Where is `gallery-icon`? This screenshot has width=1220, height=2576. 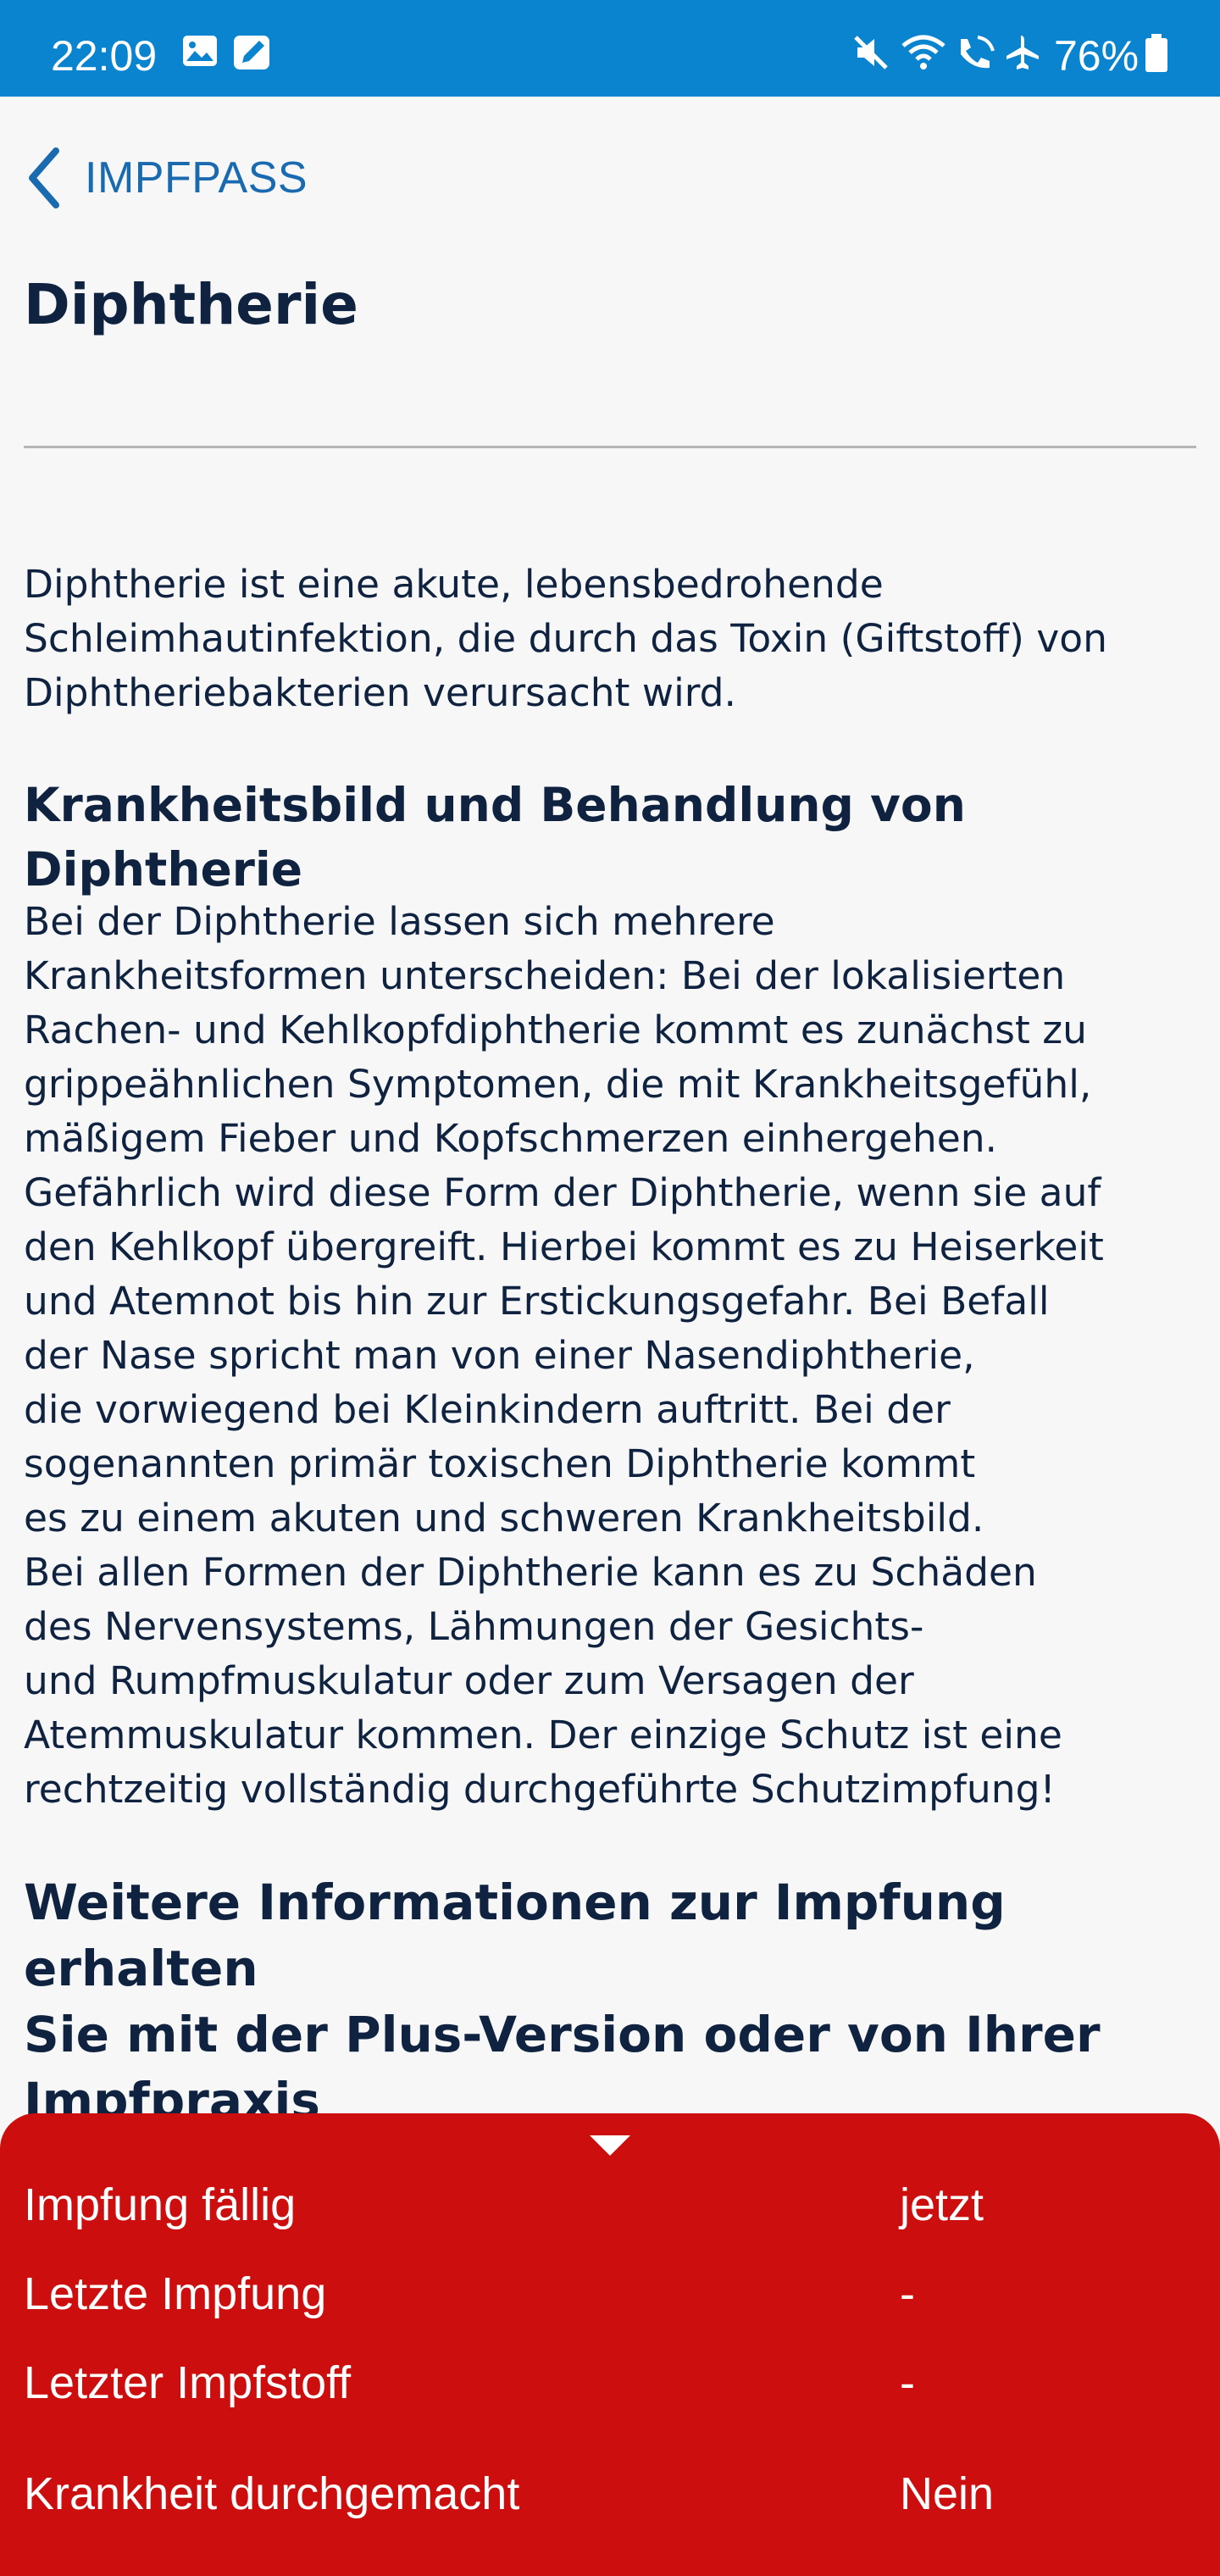
gallery-icon is located at coordinates (200, 51).